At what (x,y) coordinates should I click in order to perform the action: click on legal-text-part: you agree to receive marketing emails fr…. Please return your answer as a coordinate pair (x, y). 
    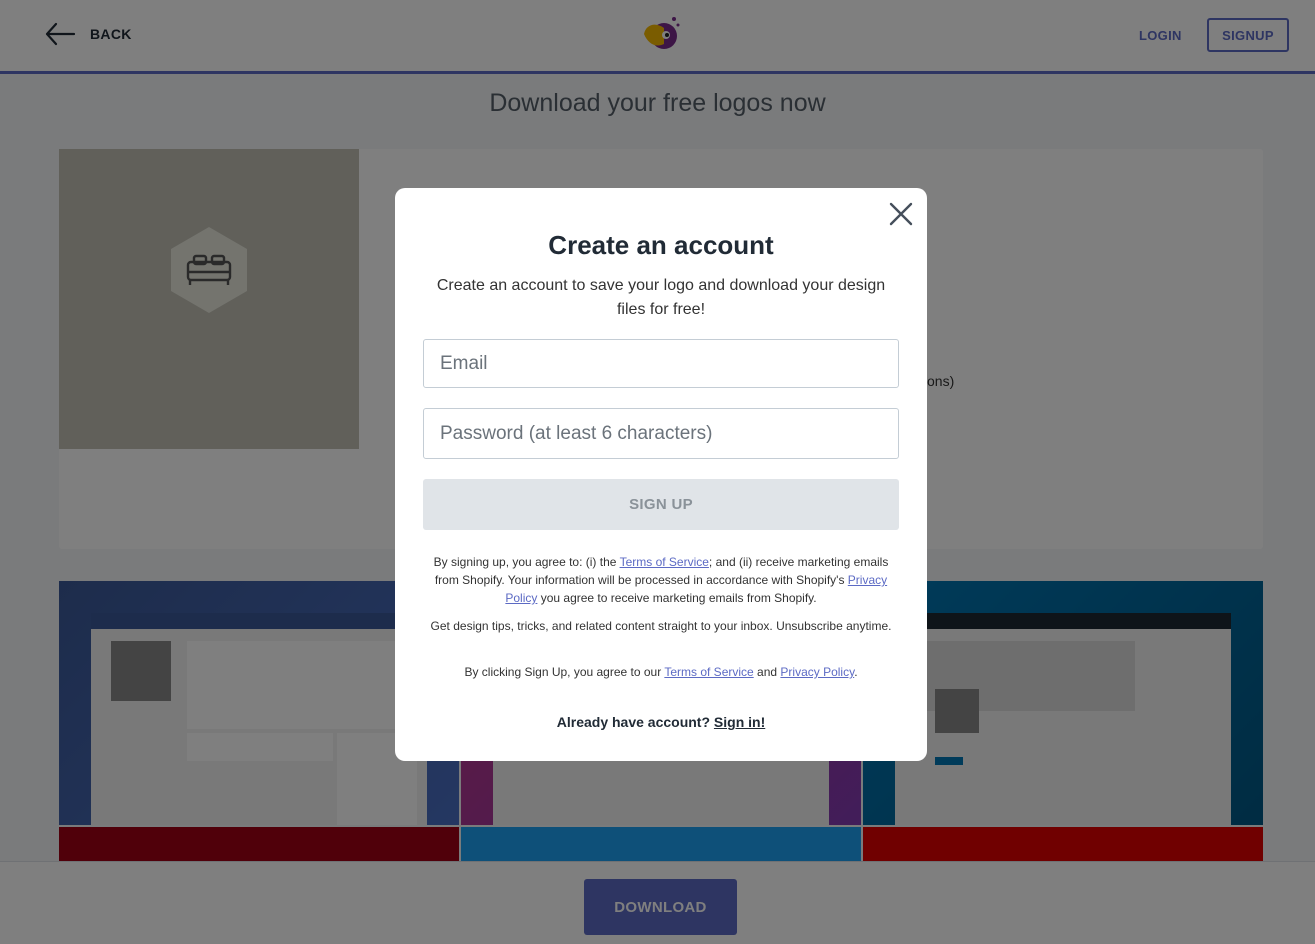
    Looking at the image, I should click on (677, 598).